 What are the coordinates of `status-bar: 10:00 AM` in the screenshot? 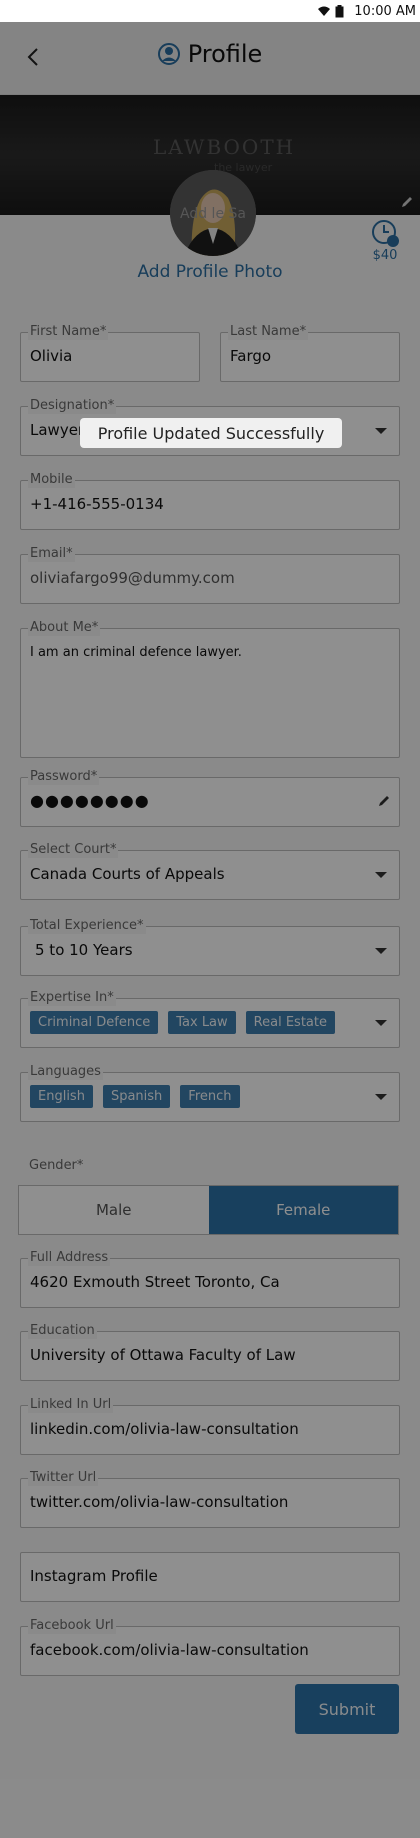 It's located at (210, 11).